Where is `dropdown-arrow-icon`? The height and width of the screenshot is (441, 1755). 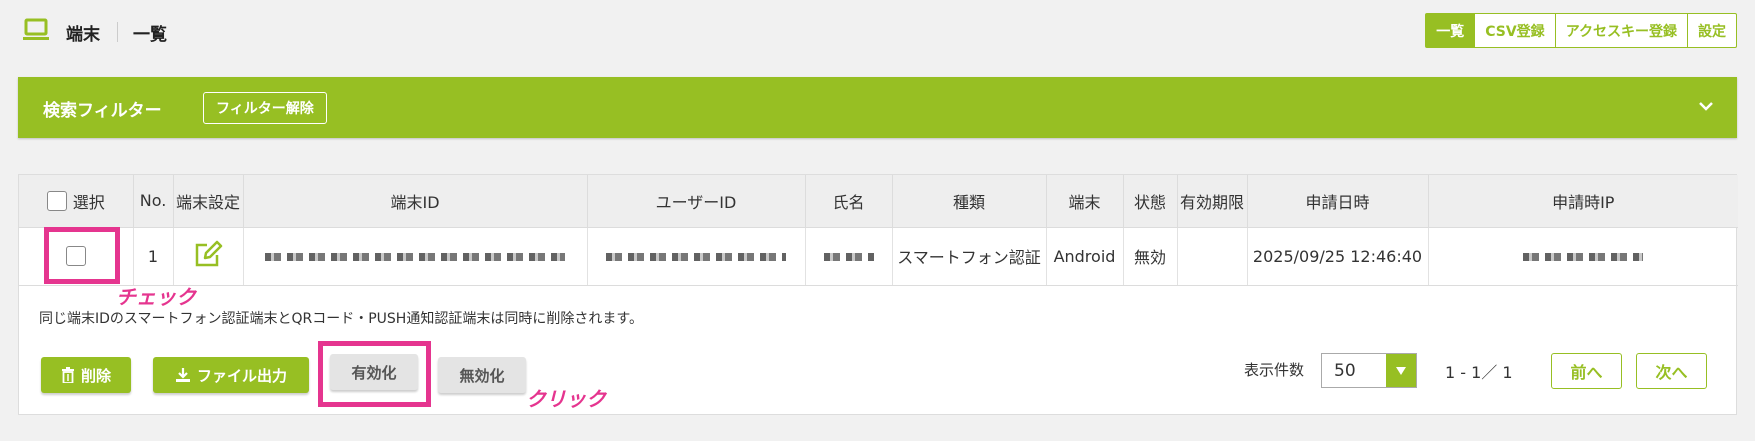
dropdown-arrow-icon is located at coordinates (1401, 370).